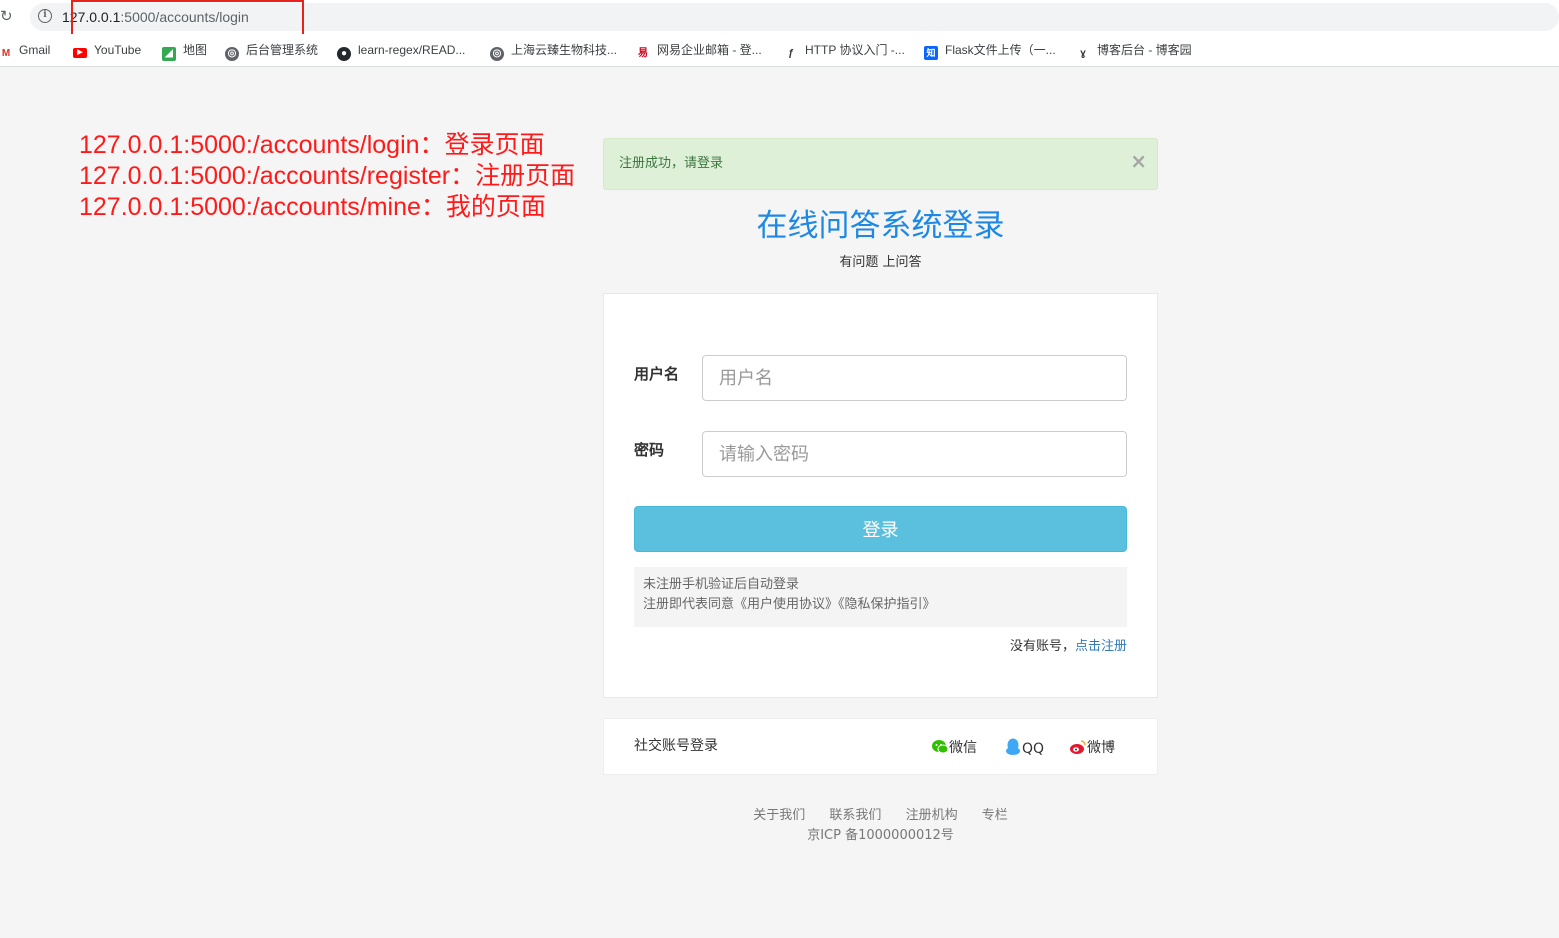  Describe the element at coordinates (914, 454) in the screenshot. I see `password-input` at that location.